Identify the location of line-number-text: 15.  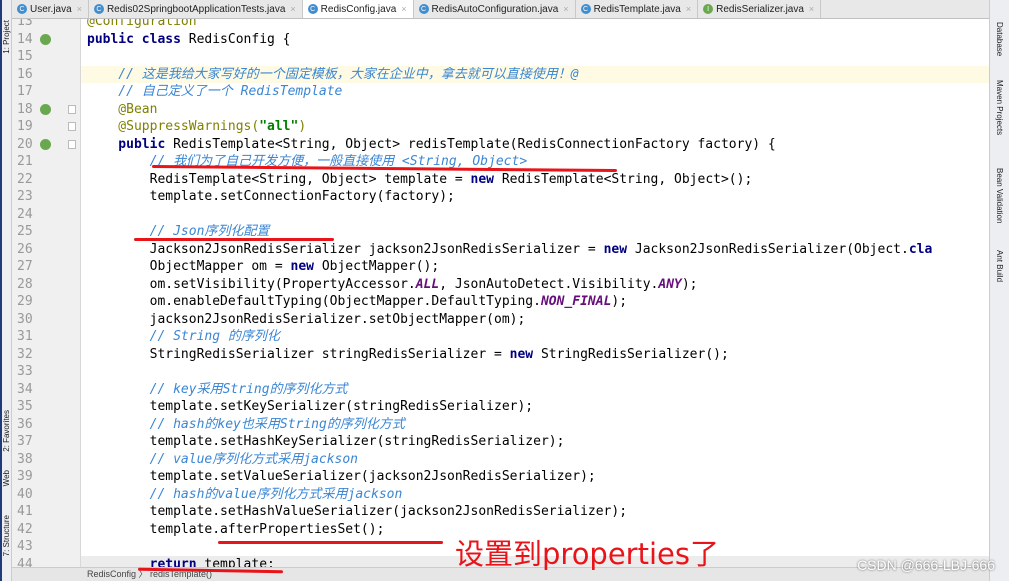
(25, 56).